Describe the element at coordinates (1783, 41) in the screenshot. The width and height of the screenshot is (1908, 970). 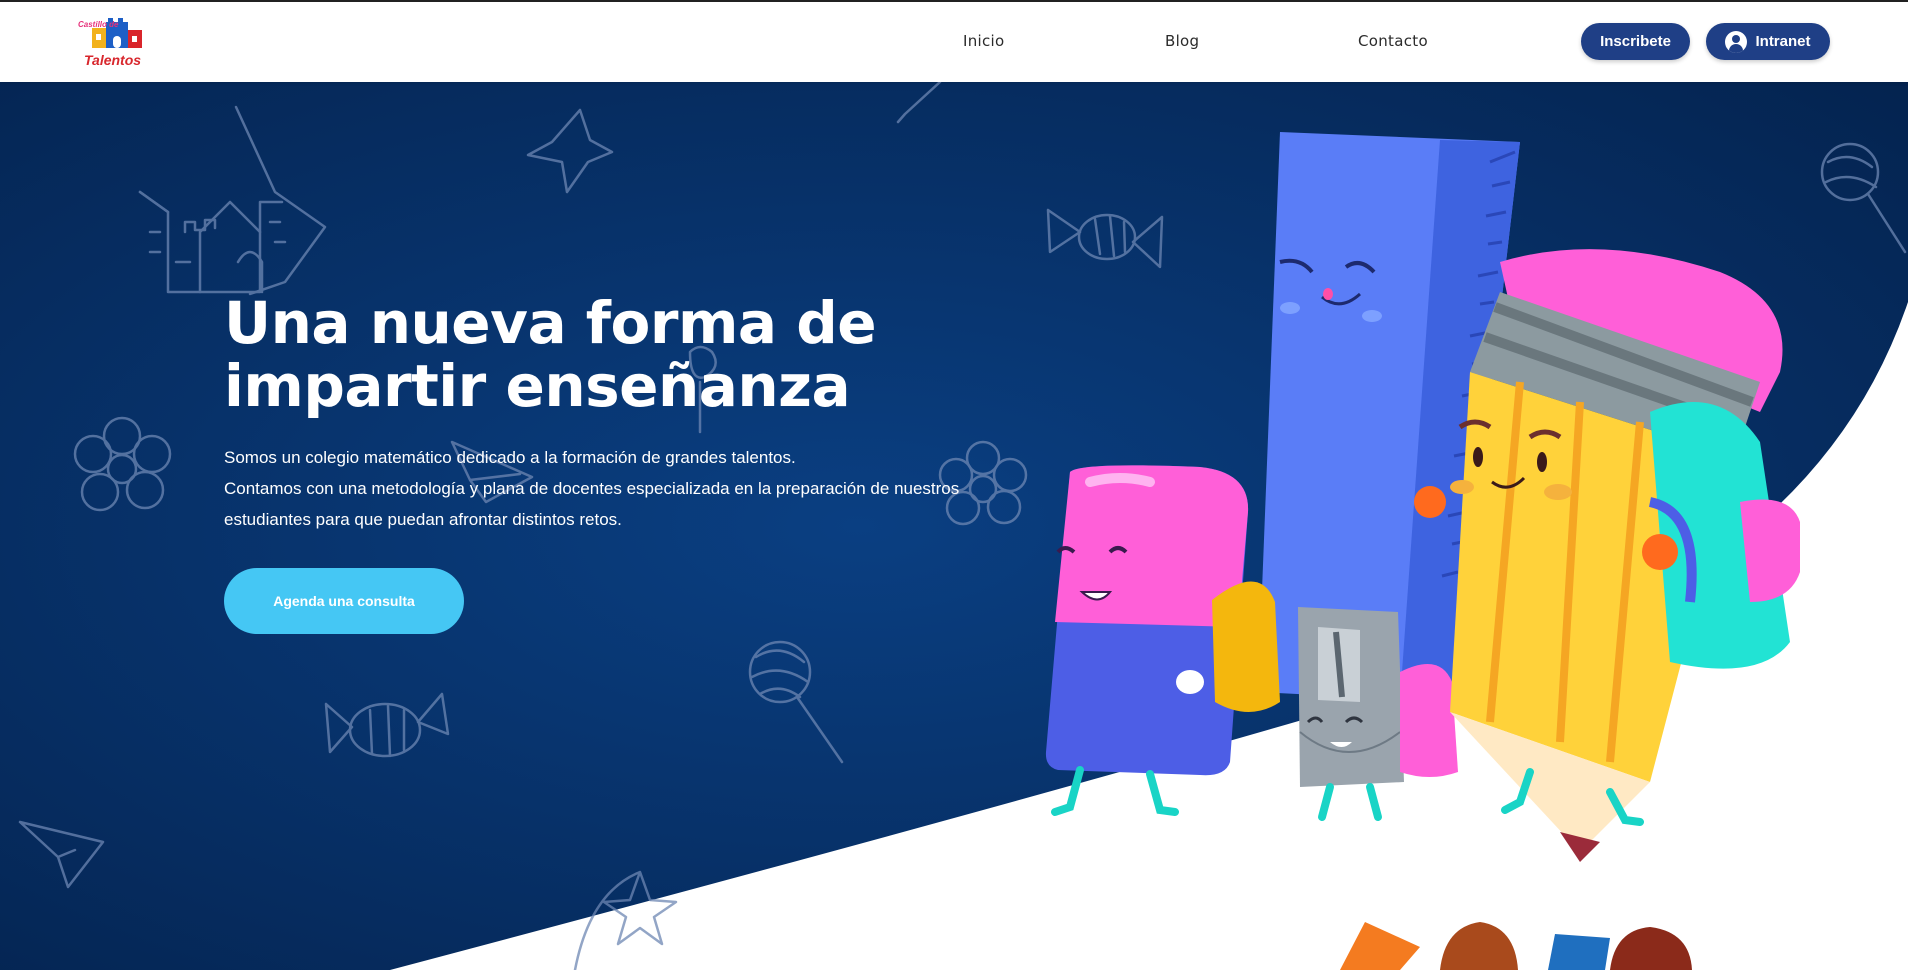
I see `intranet-button-label: Intranet` at that location.